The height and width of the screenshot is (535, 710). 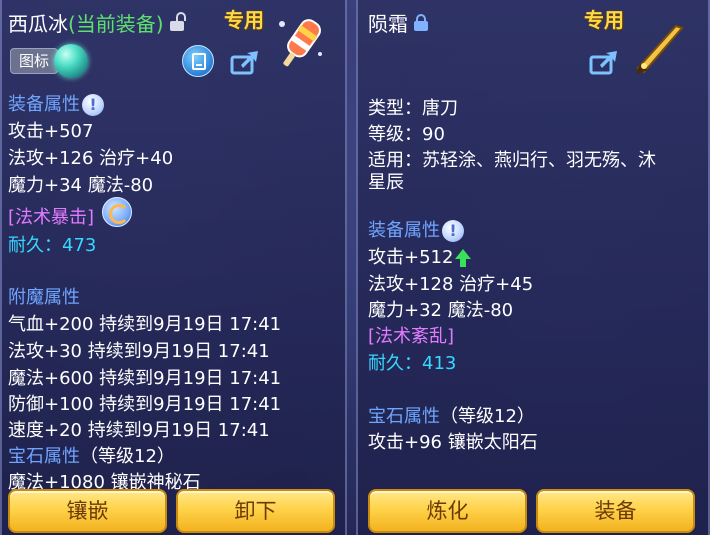 What do you see at coordinates (441, 310) in the screenshot?
I see `stat-line: 魔力+32 魔法-80` at bounding box center [441, 310].